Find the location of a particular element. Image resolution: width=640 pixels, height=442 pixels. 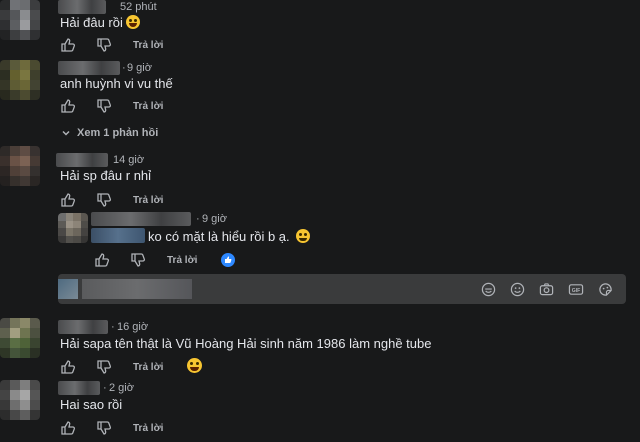

svg-text: GIF is located at coordinates (576, 291).